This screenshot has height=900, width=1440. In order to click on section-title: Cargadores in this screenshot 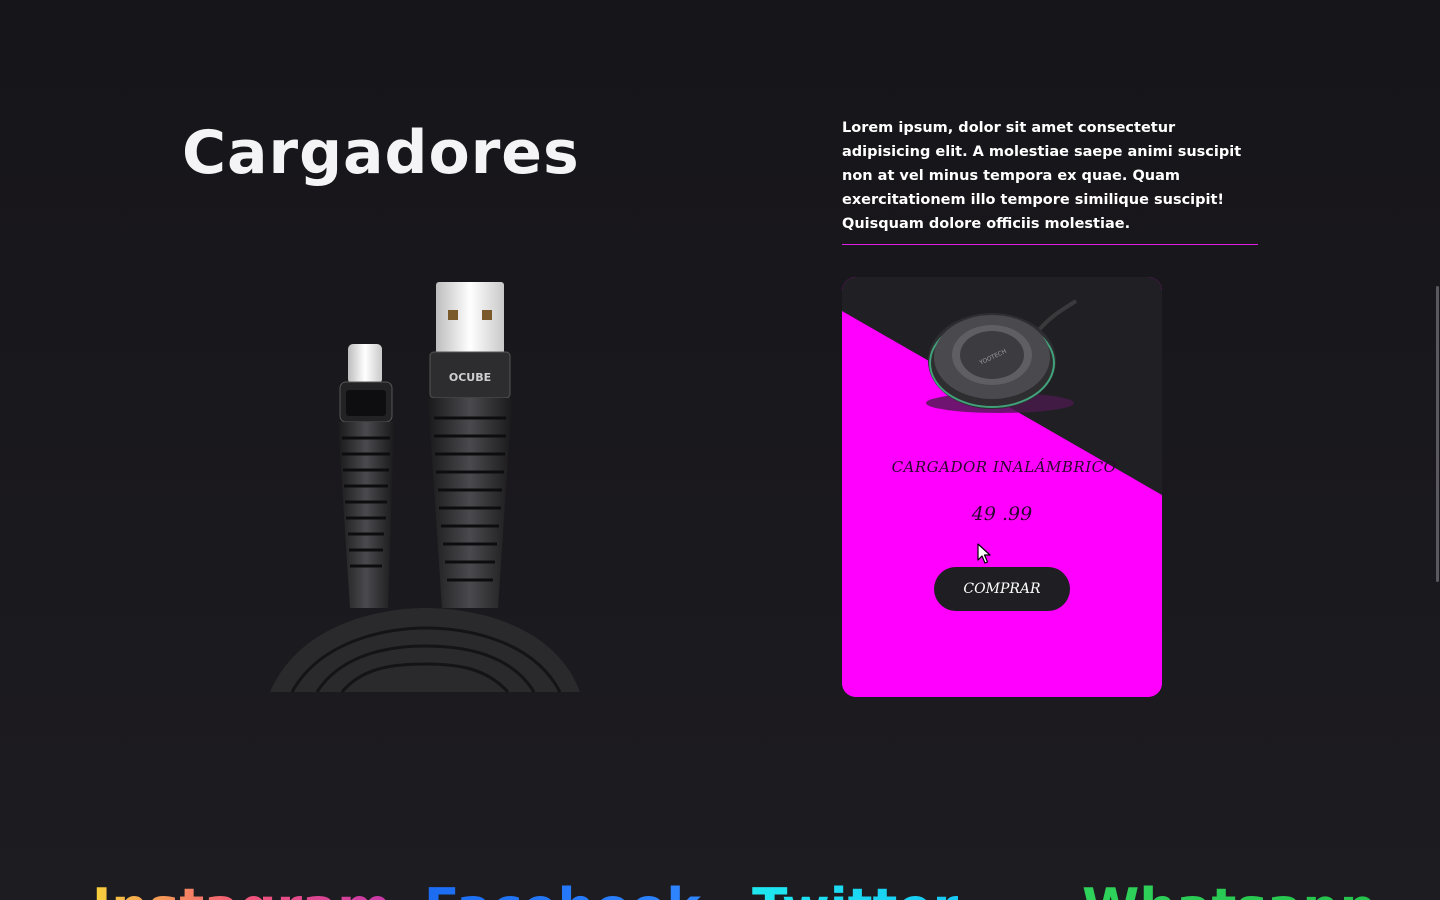, I will do `click(381, 153)`.